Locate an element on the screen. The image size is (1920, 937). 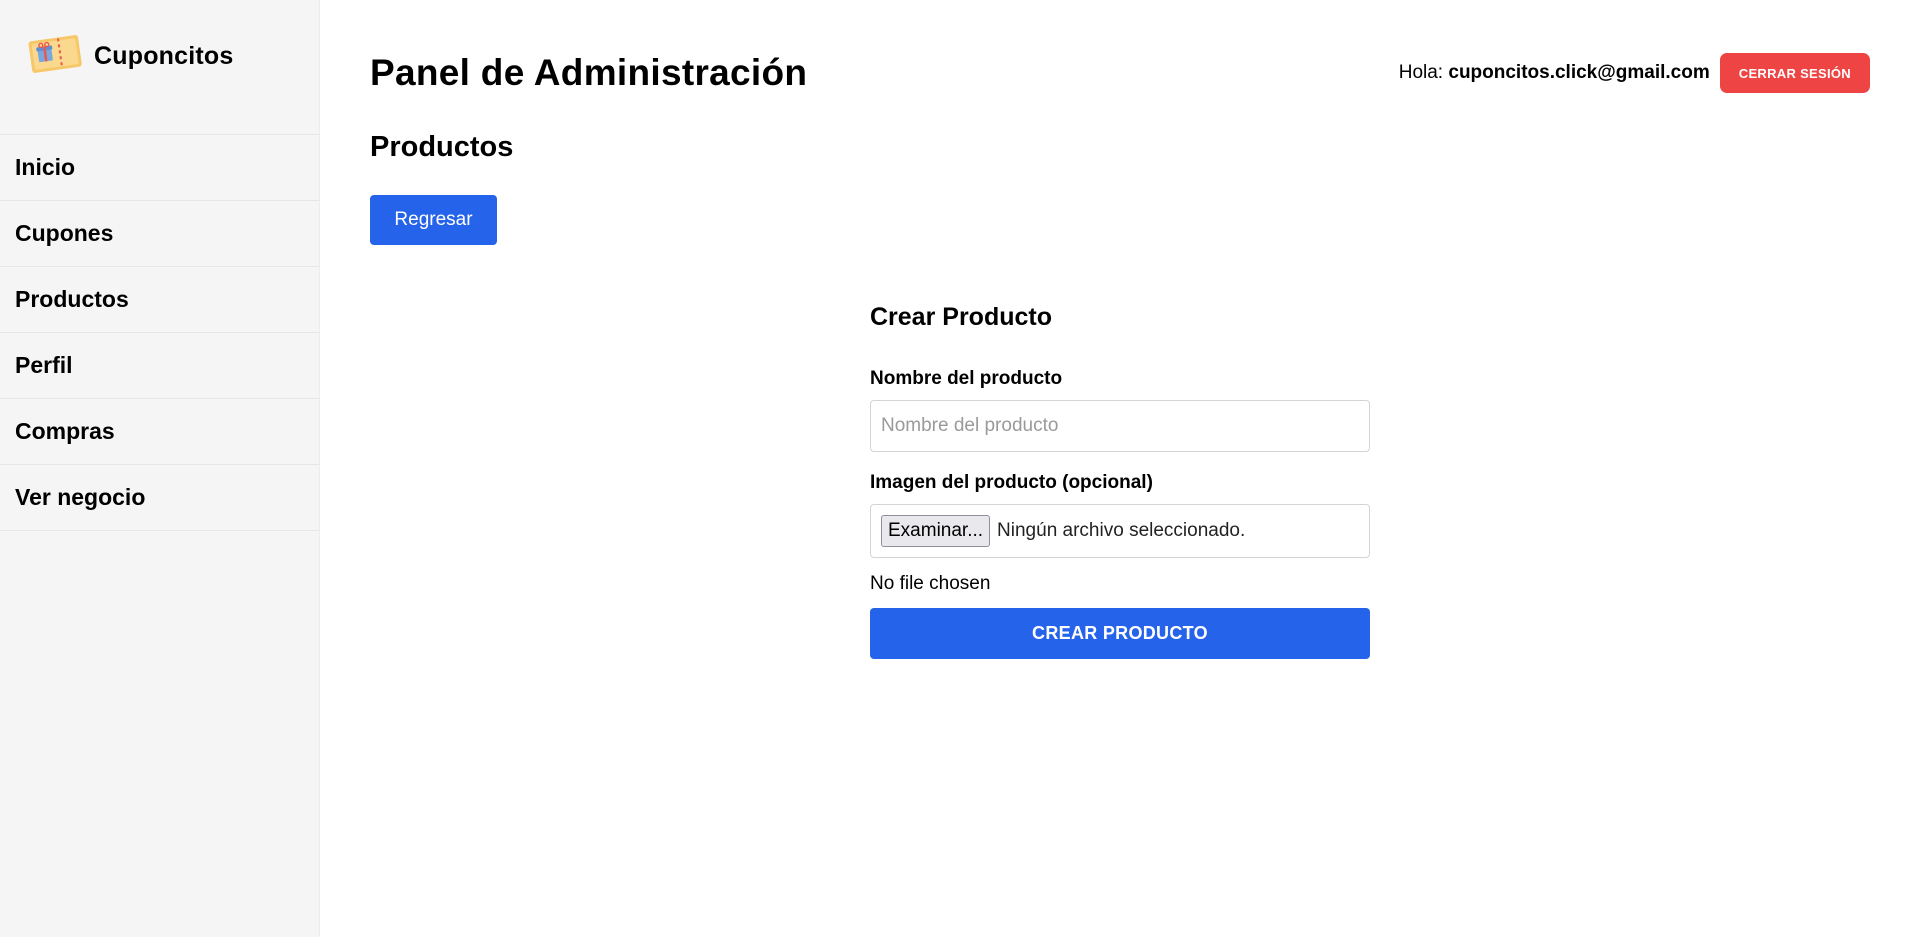
back-button: Regresar is located at coordinates (433, 220).